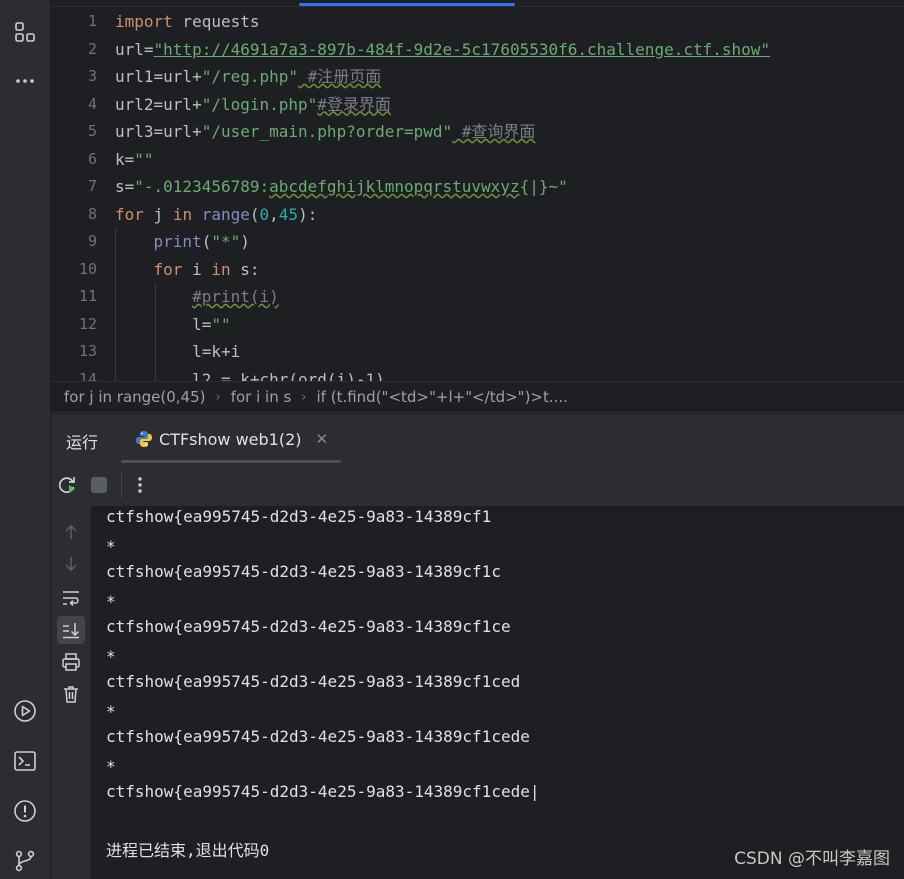 The width and height of the screenshot is (904, 879). I want to click on scroll-to-end-icon, so click(71, 630).